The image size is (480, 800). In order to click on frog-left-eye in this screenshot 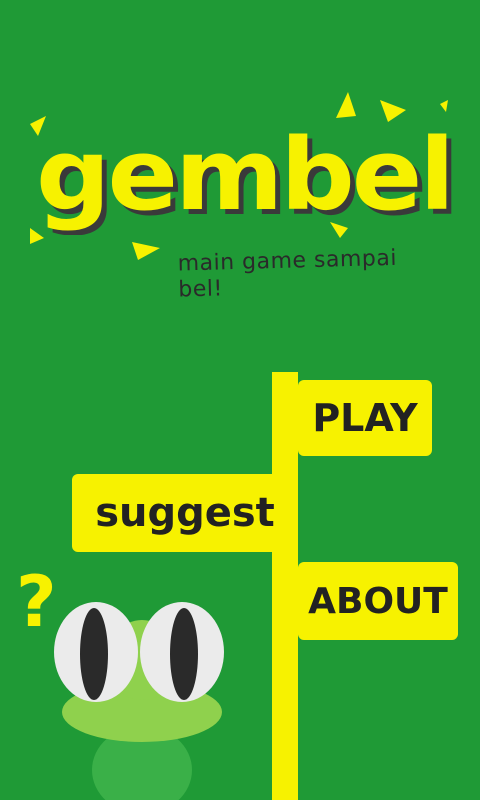, I will do `click(96, 652)`.